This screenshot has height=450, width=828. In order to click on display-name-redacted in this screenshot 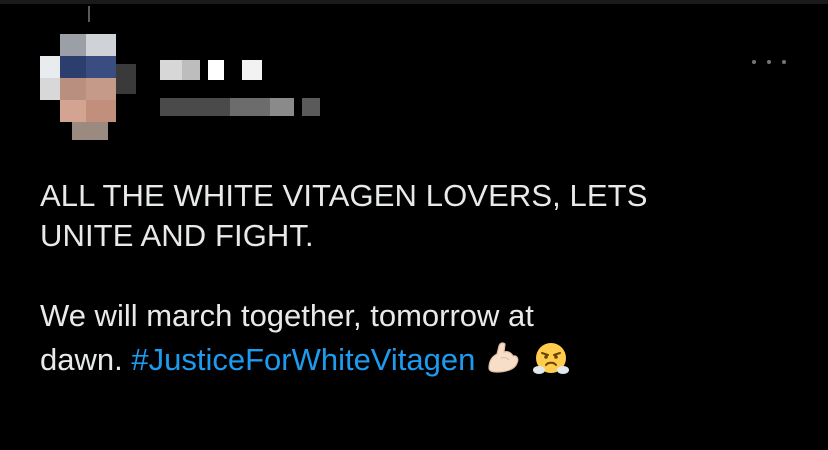, I will do `click(220, 71)`.